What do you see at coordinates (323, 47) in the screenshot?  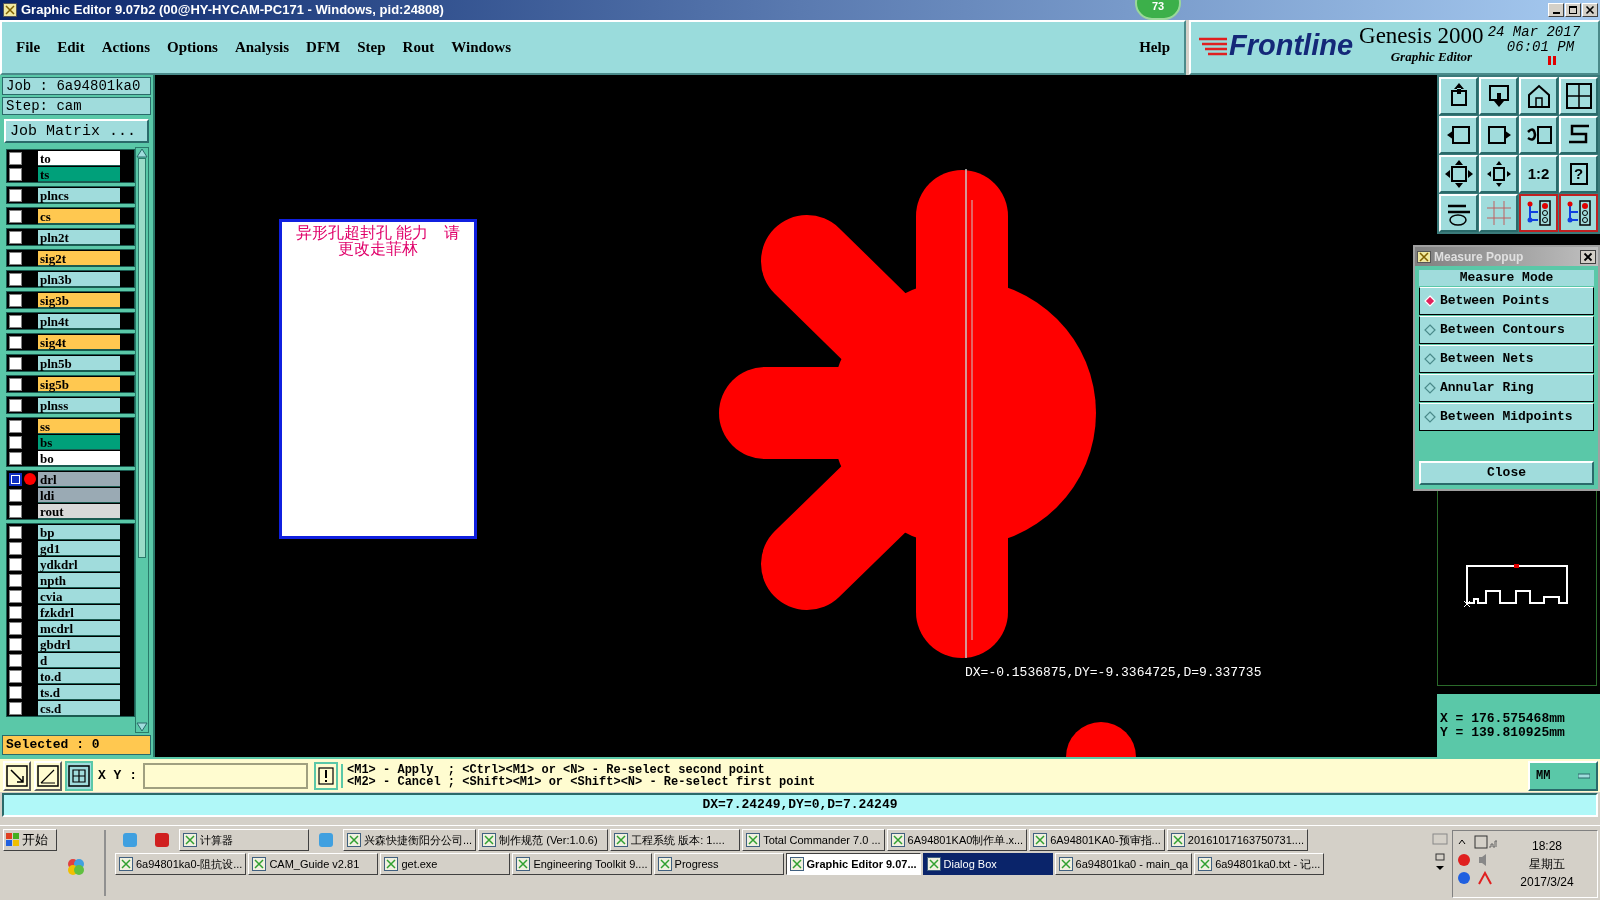 I see `menu-item: DFM` at bounding box center [323, 47].